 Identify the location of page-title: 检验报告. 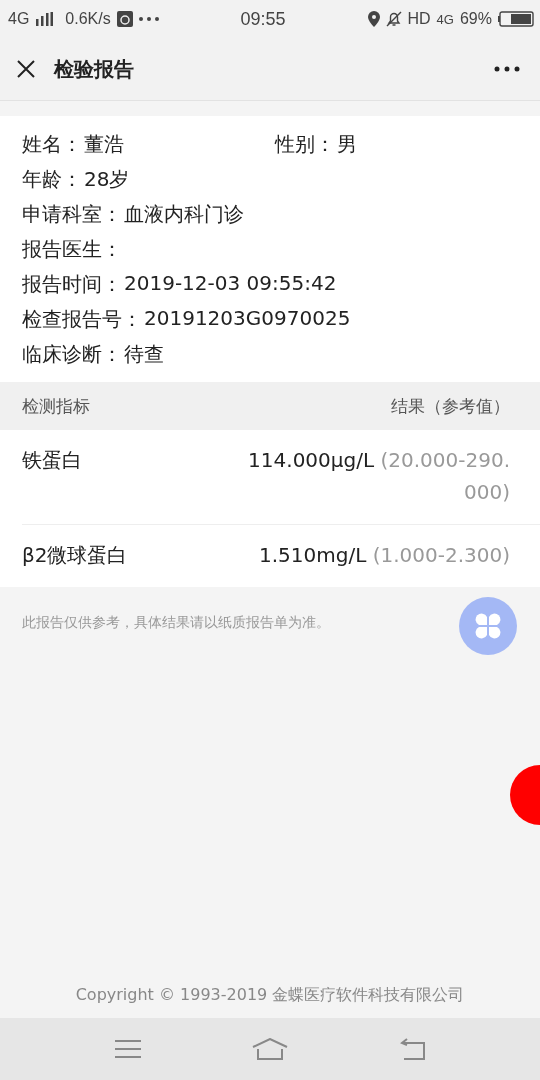
(94, 69).